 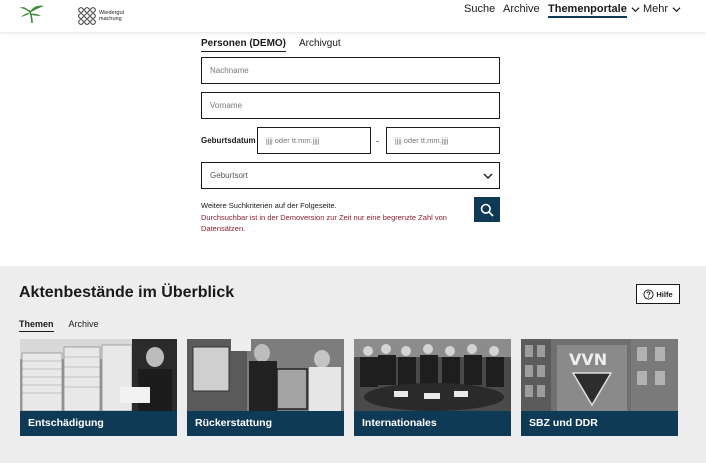 What do you see at coordinates (66, 325) in the screenshot?
I see `overview-tabs: Themen Archive` at bounding box center [66, 325].